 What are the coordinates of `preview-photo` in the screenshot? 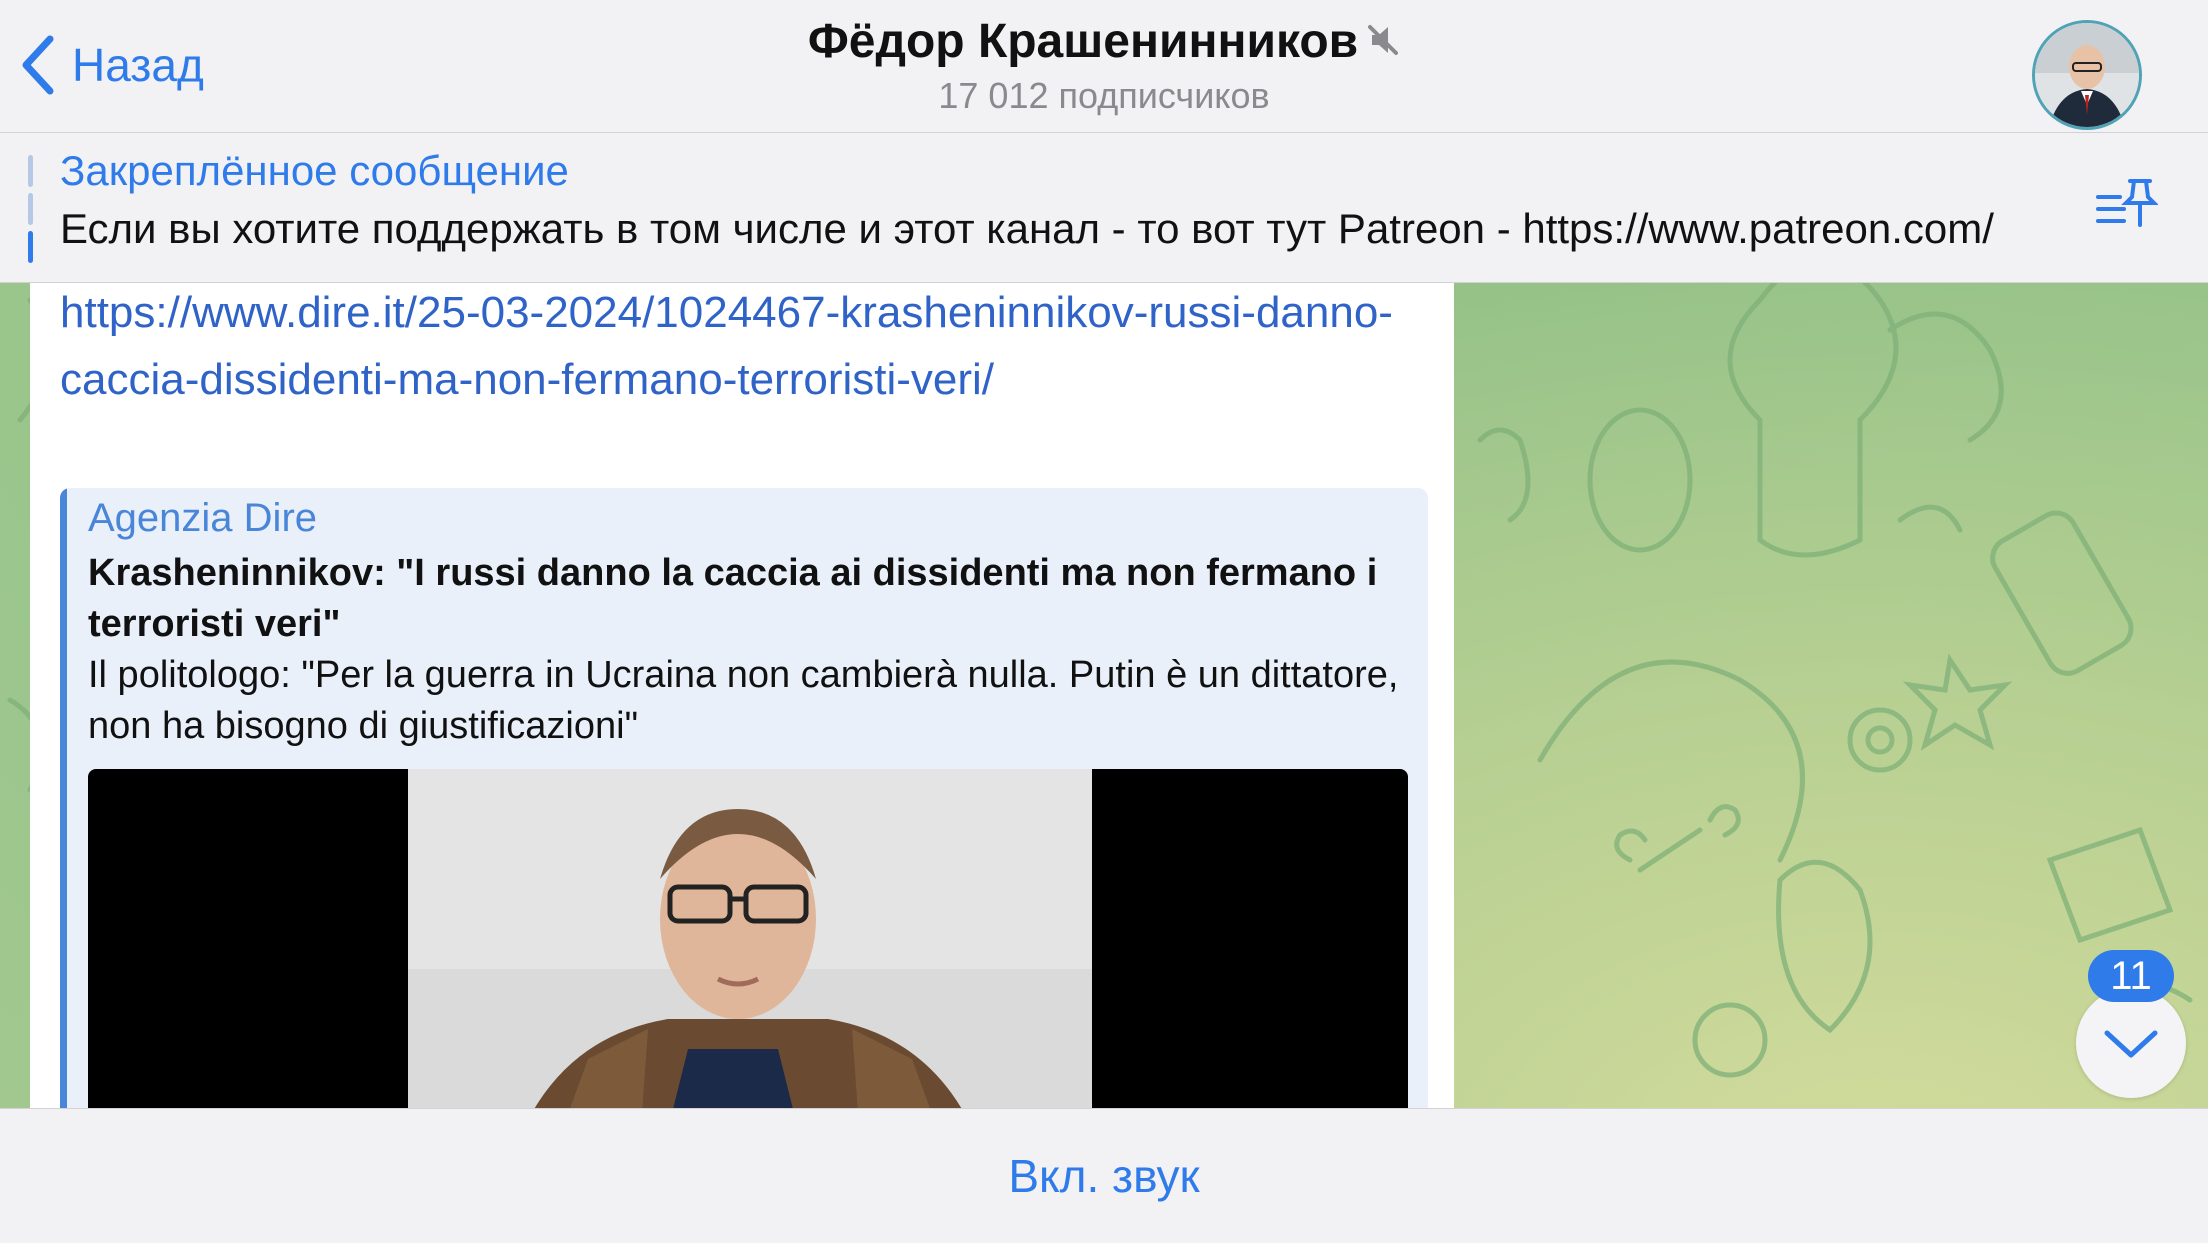 It's located at (750, 938).